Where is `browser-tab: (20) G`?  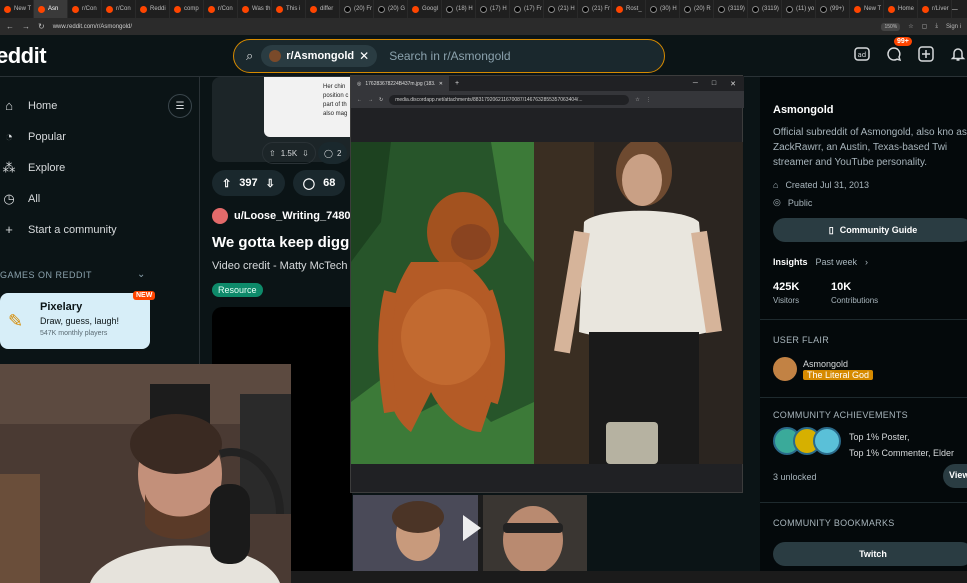
browser-tab: (20) G is located at coordinates (391, 9).